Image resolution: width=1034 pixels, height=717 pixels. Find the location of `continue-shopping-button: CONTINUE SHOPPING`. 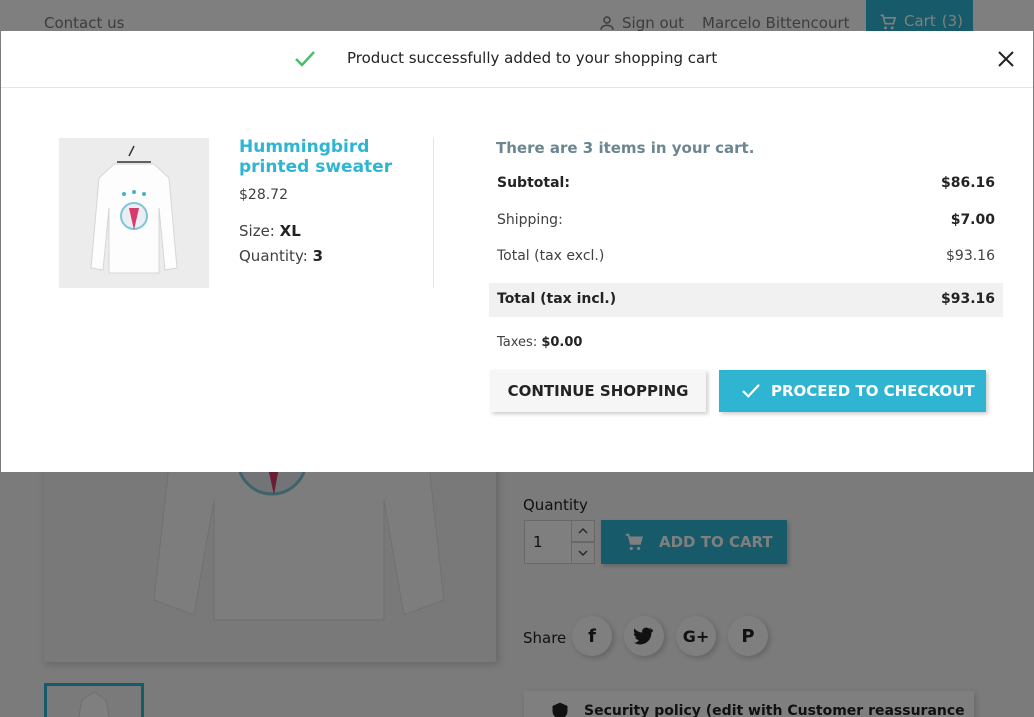

continue-shopping-button: CONTINUE SHOPPING is located at coordinates (598, 391).